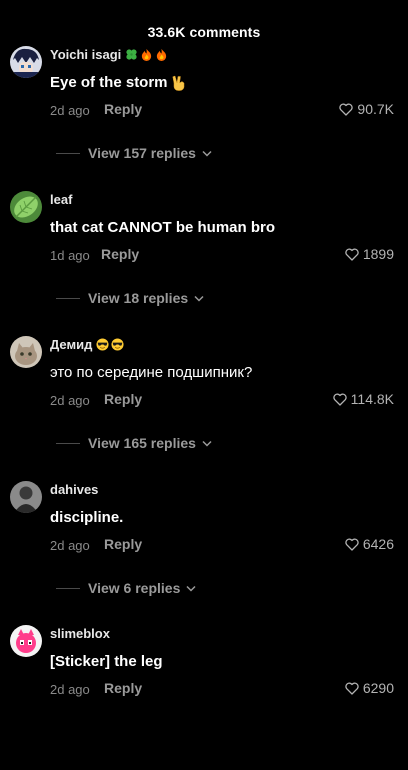 This screenshot has width=408, height=770. Describe the element at coordinates (138, 298) in the screenshot. I see `view-replies-label: View 18 replies` at that location.